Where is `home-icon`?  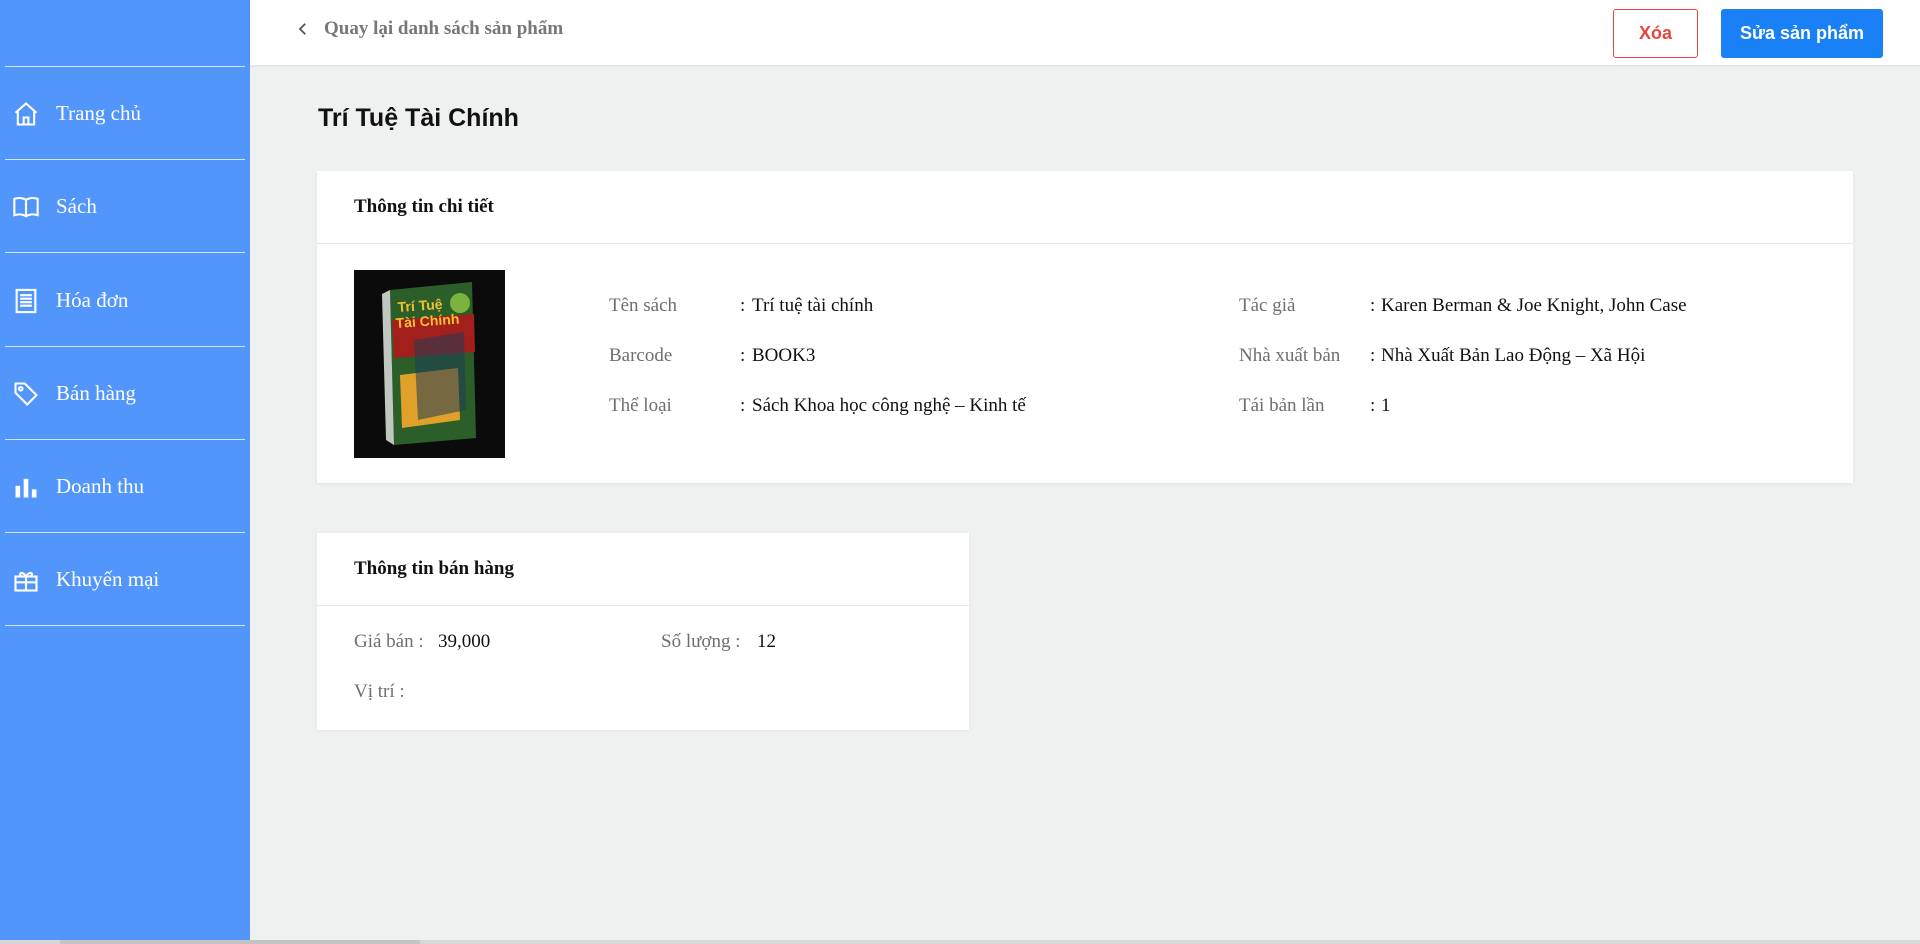
home-icon is located at coordinates (26, 114).